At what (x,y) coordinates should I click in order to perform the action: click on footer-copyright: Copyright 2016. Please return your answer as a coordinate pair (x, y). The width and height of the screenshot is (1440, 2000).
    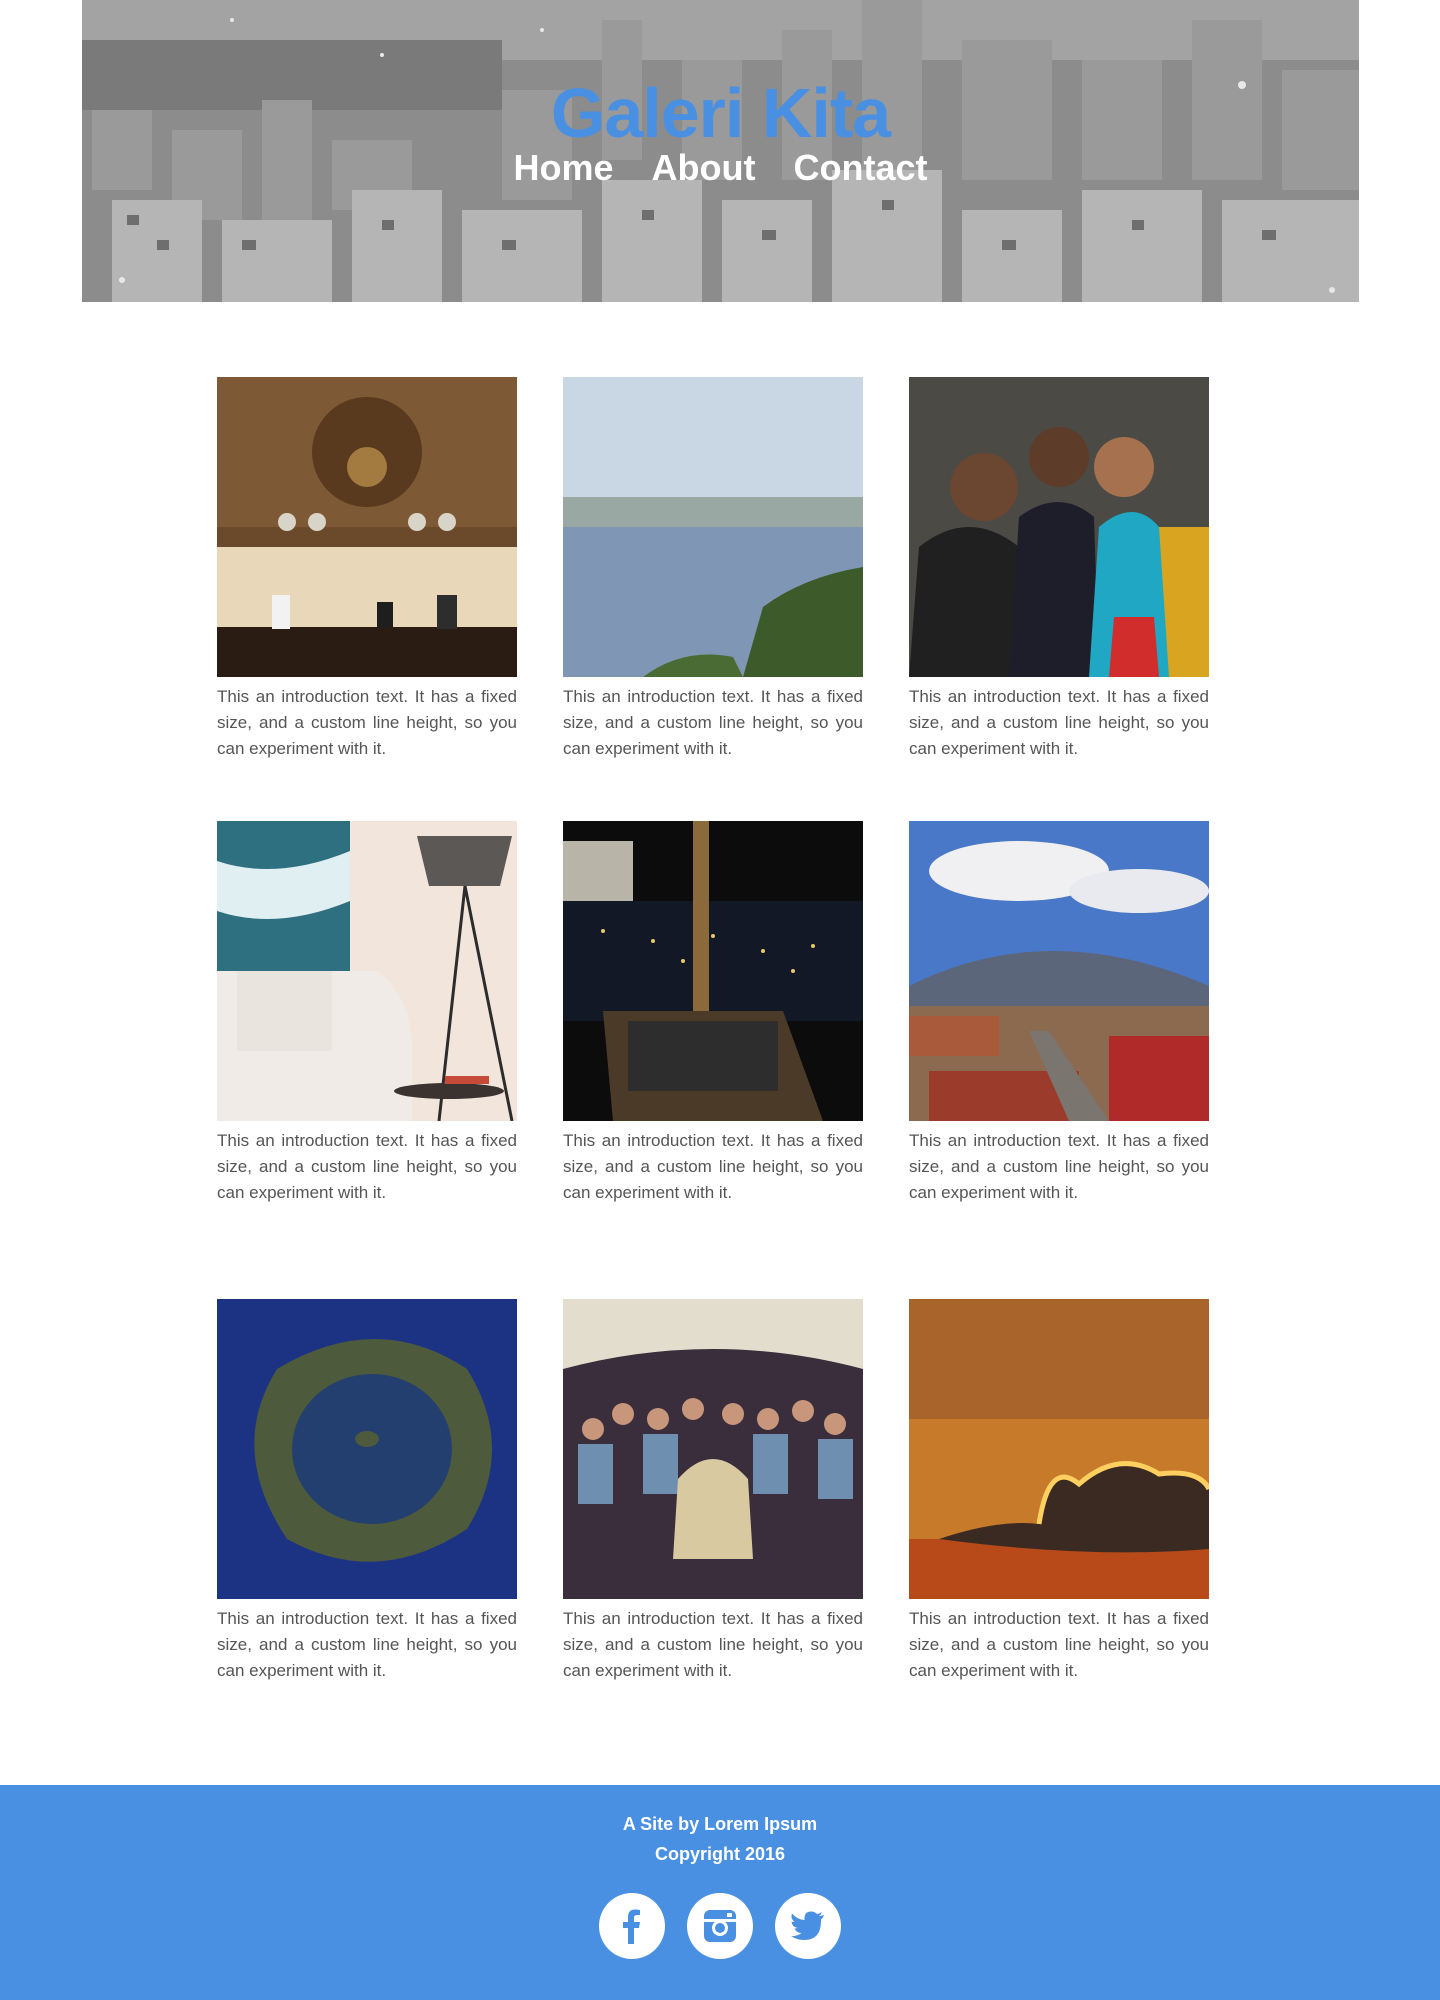
    Looking at the image, I should click on (720, 1854).